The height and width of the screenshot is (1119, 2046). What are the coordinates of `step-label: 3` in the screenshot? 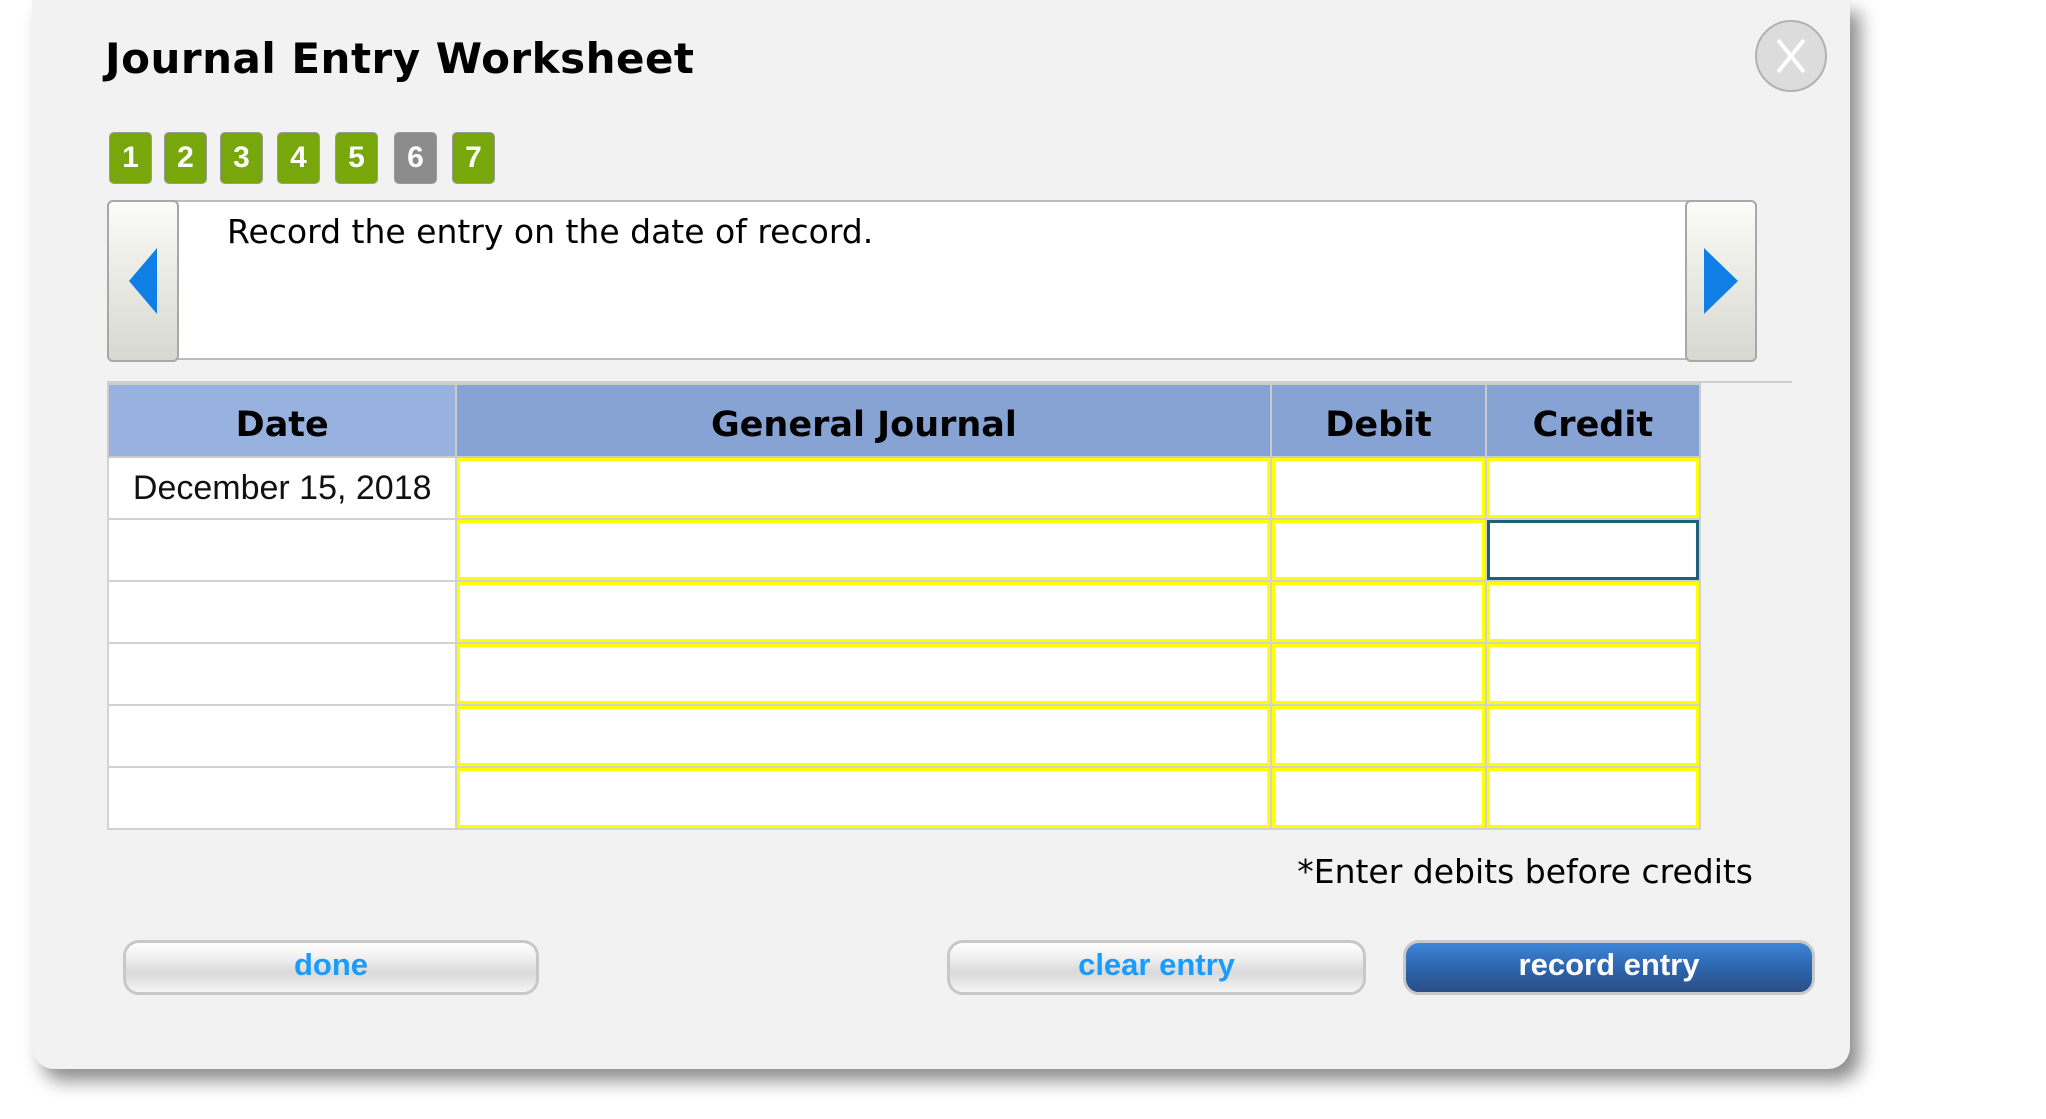 It's located at (241, 157).